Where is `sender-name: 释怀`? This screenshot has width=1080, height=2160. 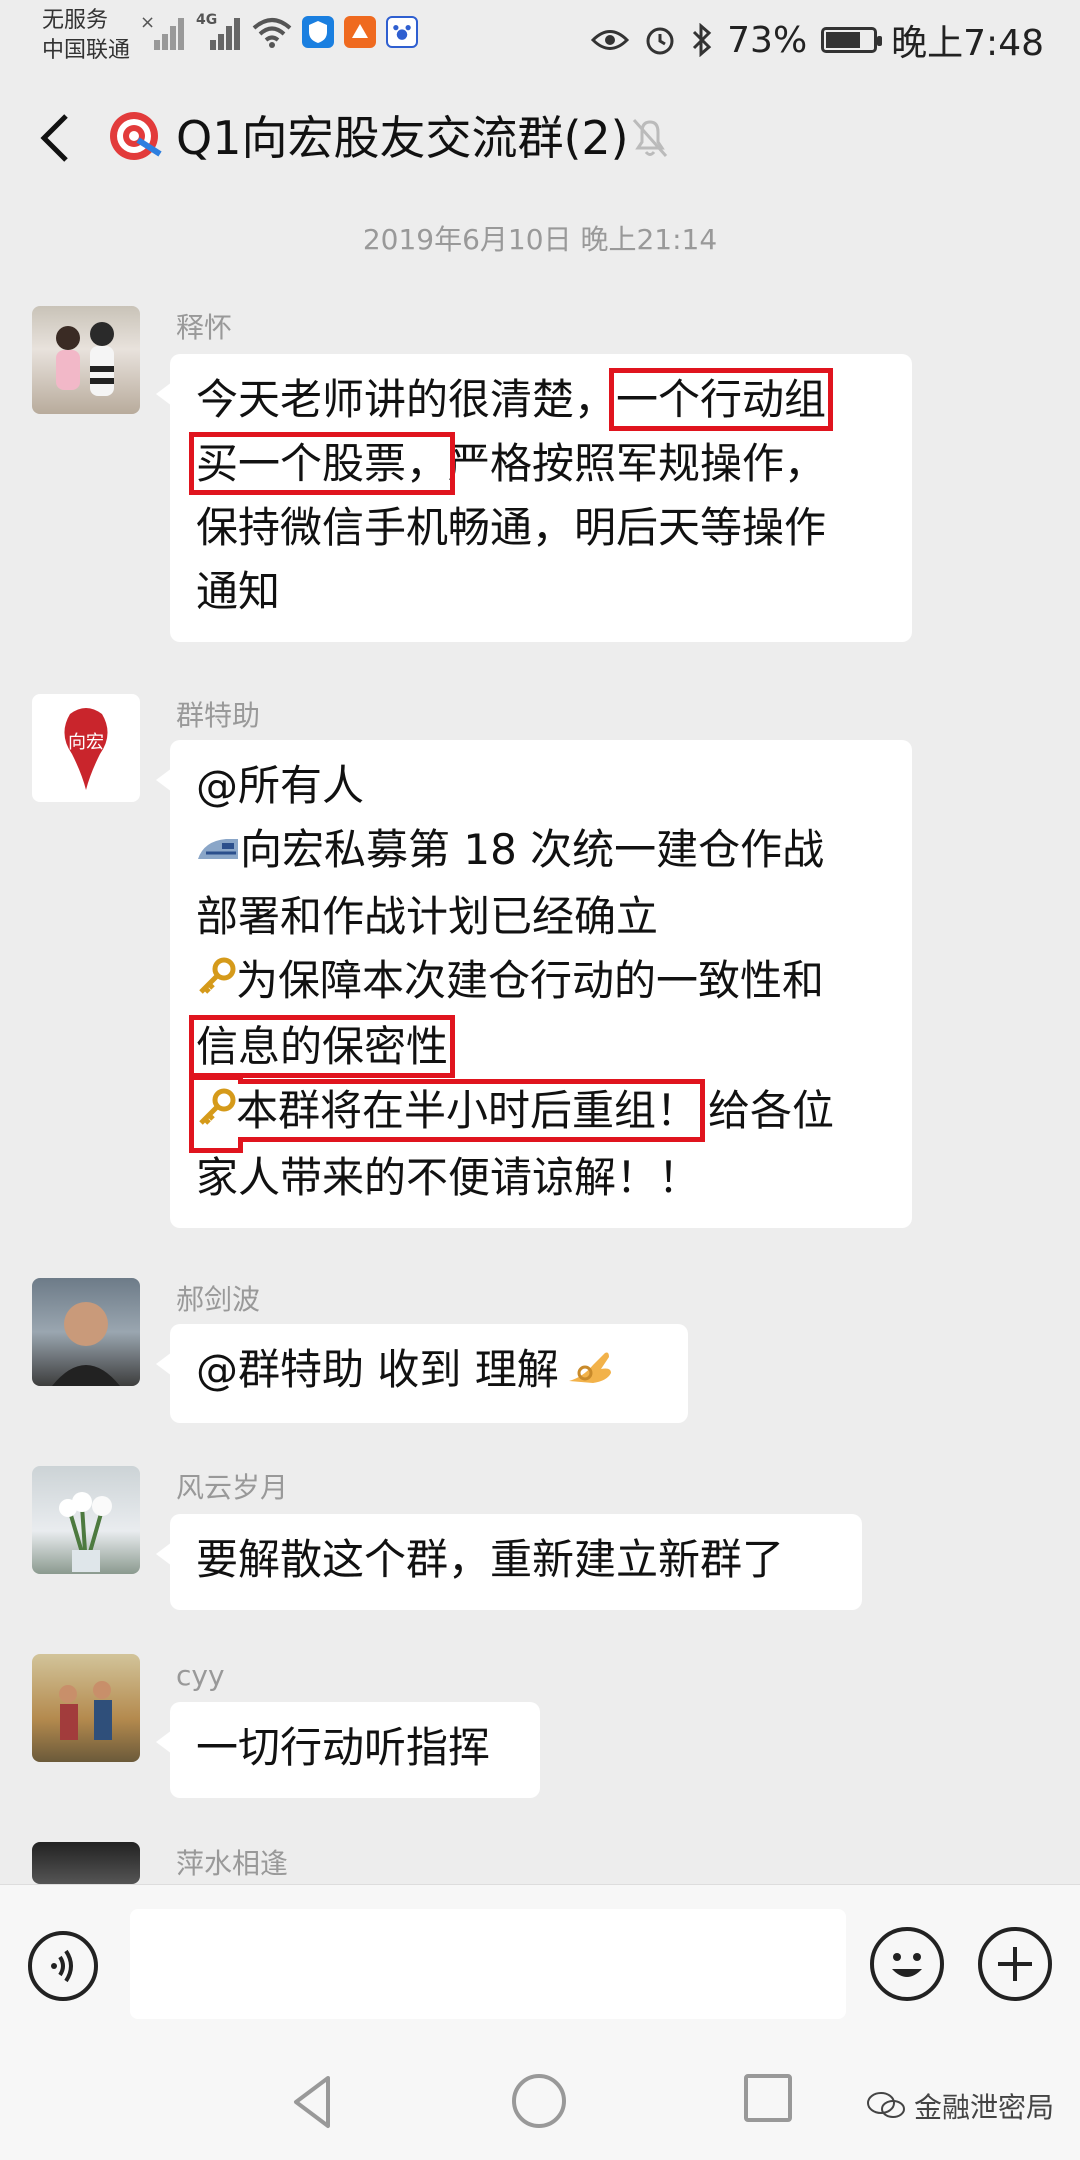 sender-name: 释怀 is located at coordinates (204, 327).